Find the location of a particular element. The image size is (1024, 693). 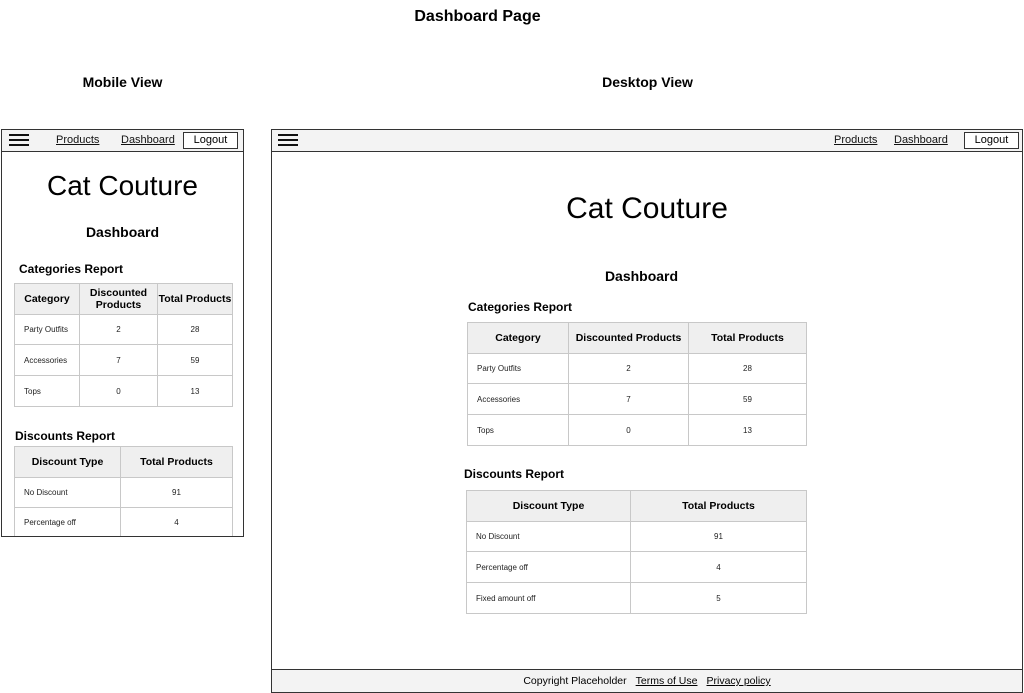

copyright-text: Copyright Placeholder is located at coordinates (575, 681).